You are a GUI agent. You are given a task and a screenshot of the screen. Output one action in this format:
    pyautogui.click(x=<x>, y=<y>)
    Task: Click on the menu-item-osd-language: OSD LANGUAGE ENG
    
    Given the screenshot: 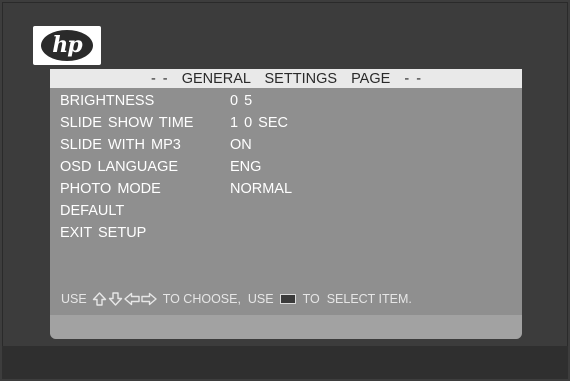 What is the action you would take?
    pyautogui.click(x=160, y=167)
    